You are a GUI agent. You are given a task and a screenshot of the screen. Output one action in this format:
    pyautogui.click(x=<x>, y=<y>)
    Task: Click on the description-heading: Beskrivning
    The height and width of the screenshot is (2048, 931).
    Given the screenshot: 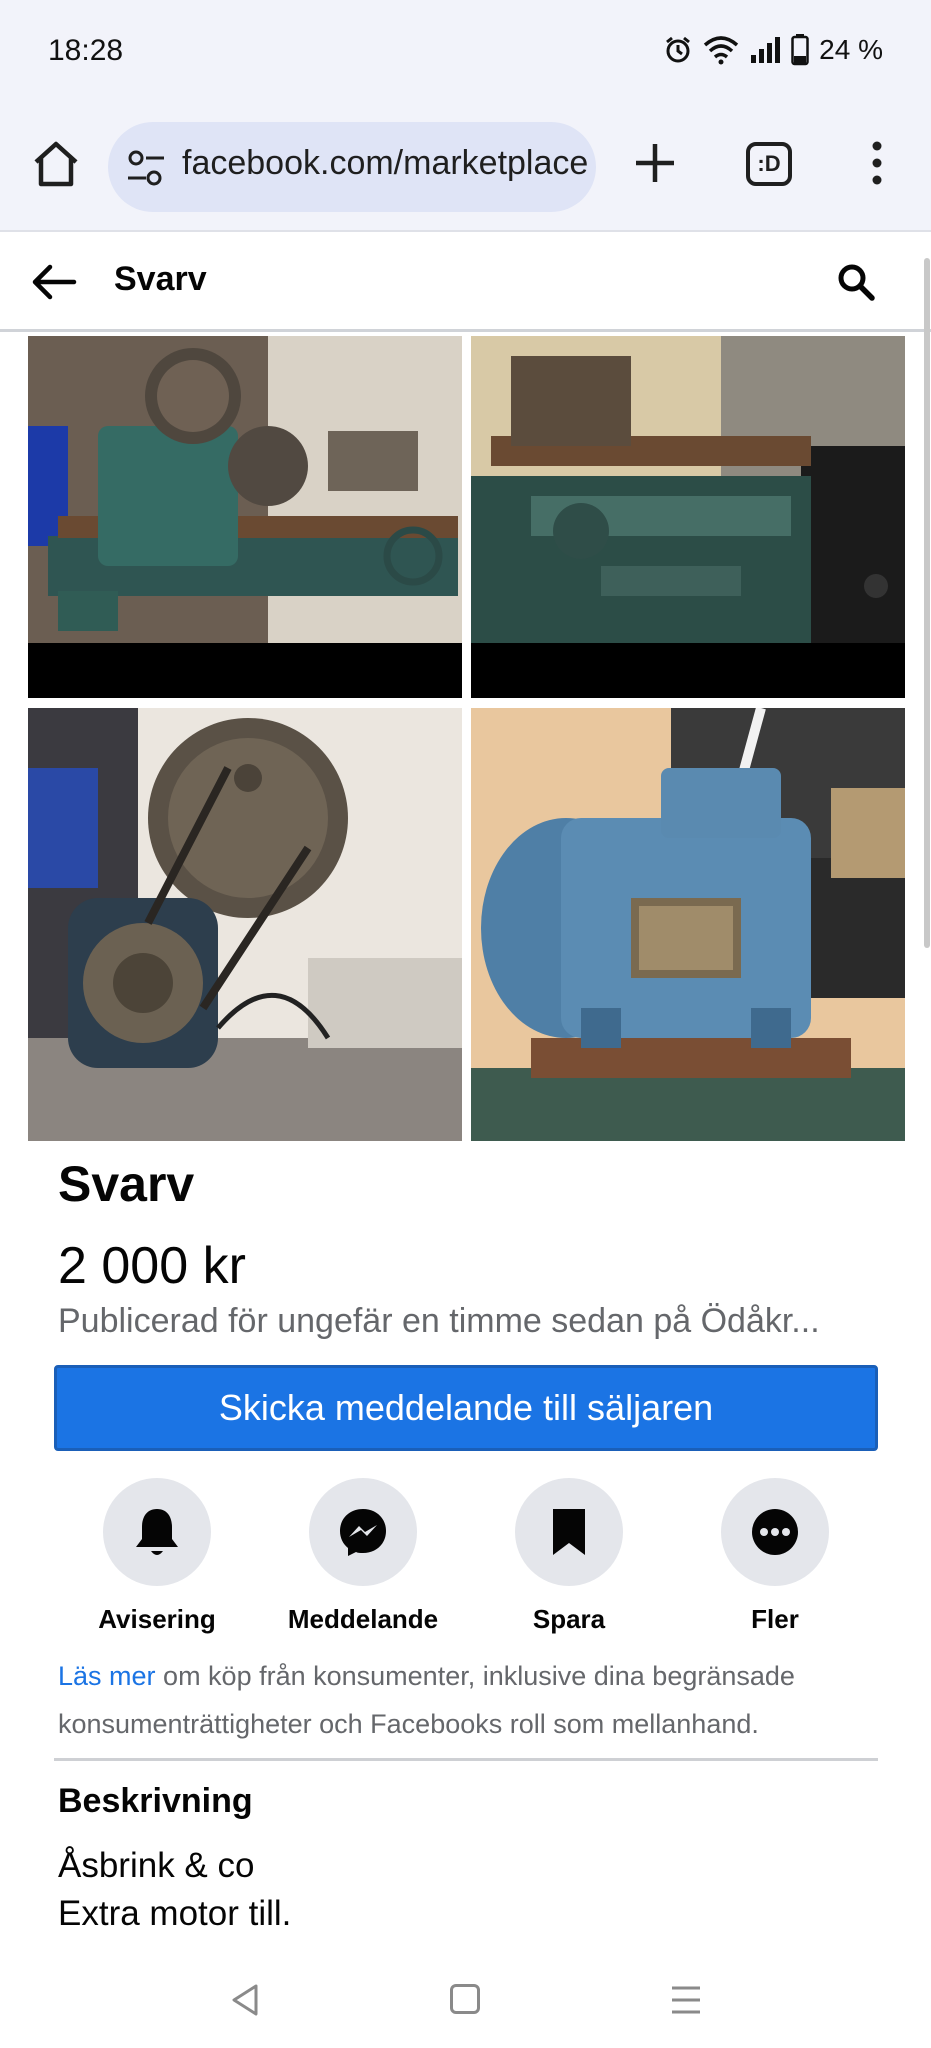 What is the action you would take?
    pyautogui.click(x=155, y=1801)
    